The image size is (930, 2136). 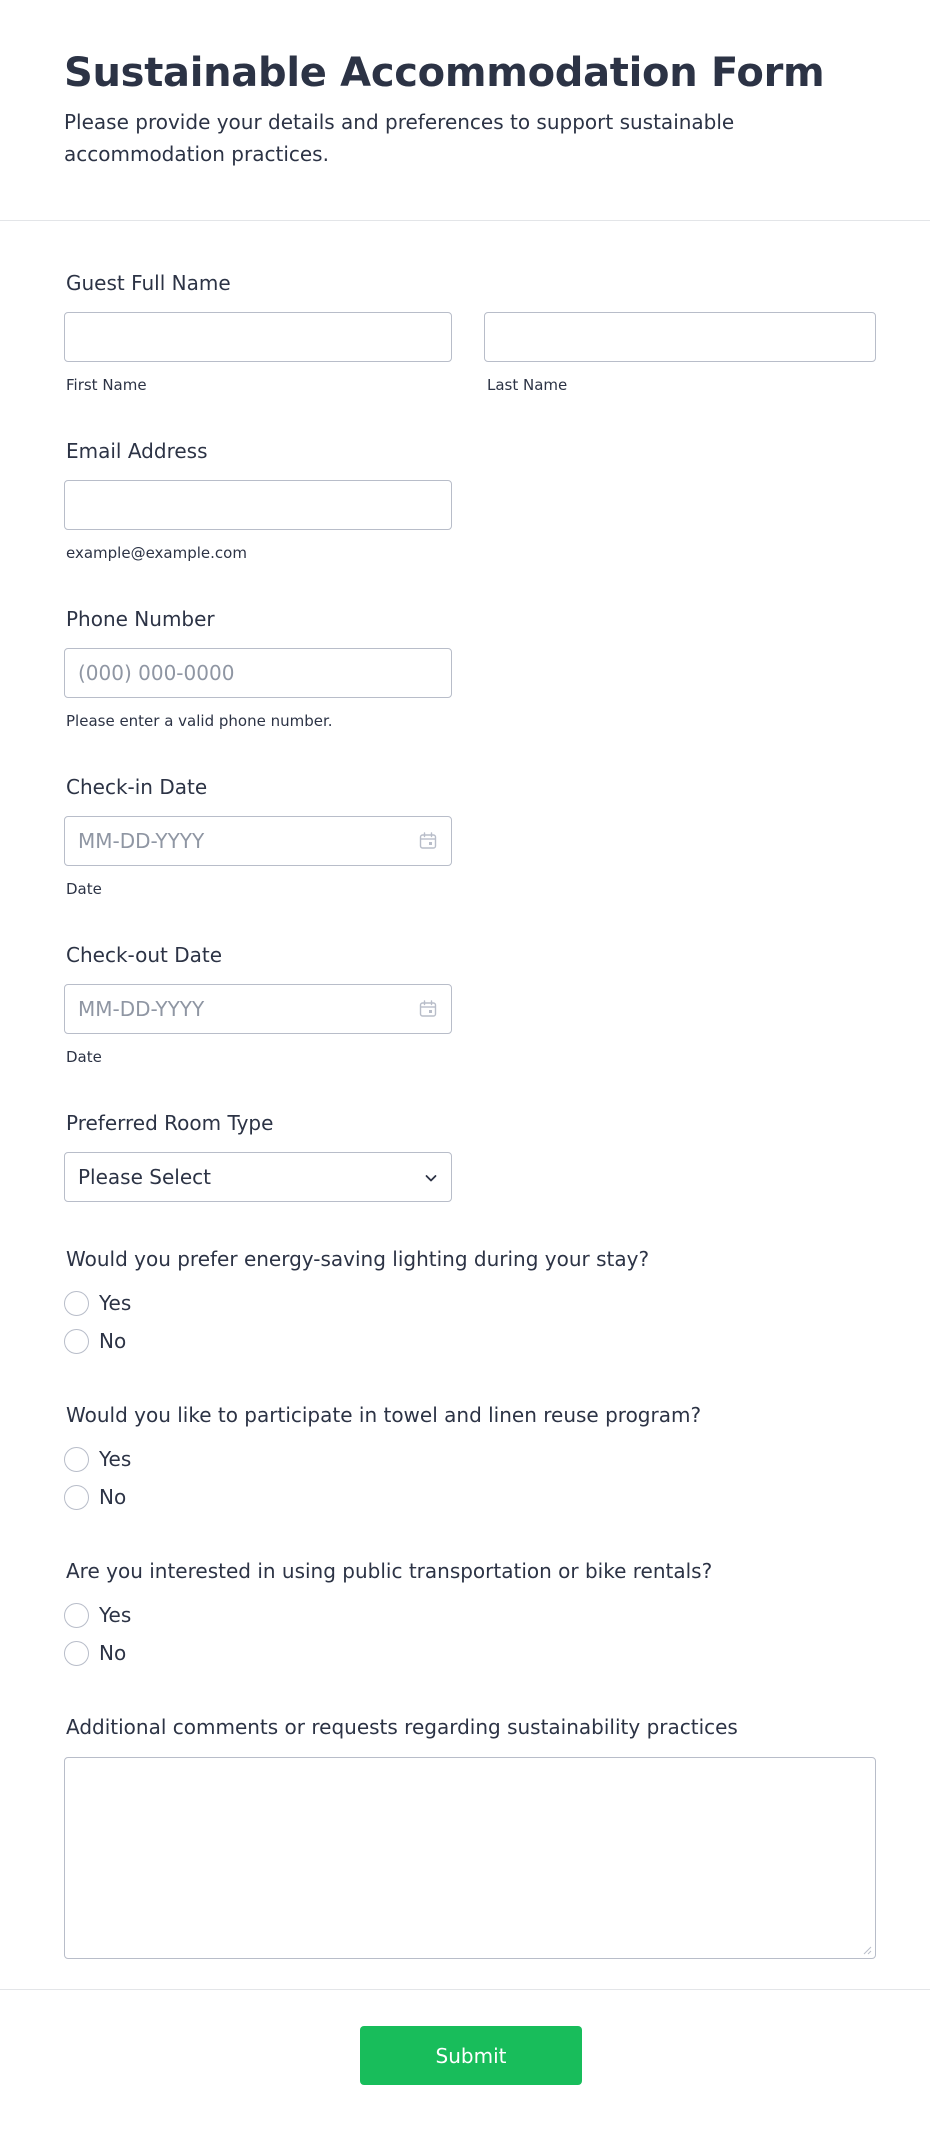 What do you see at coordinates (867, 1950) in the screenshot?
I see `resize-grip-icon` at bounding box center [867, 1950].